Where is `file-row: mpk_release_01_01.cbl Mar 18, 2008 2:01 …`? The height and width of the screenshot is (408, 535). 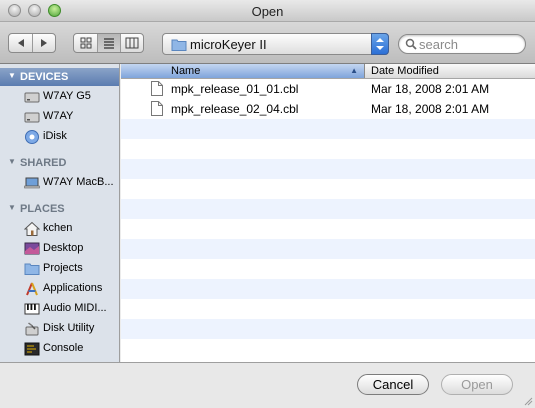 file-row: mpk_release_01_01.cbl Mar 18, 2008 2:01 … is located at coordinates (328, 89).